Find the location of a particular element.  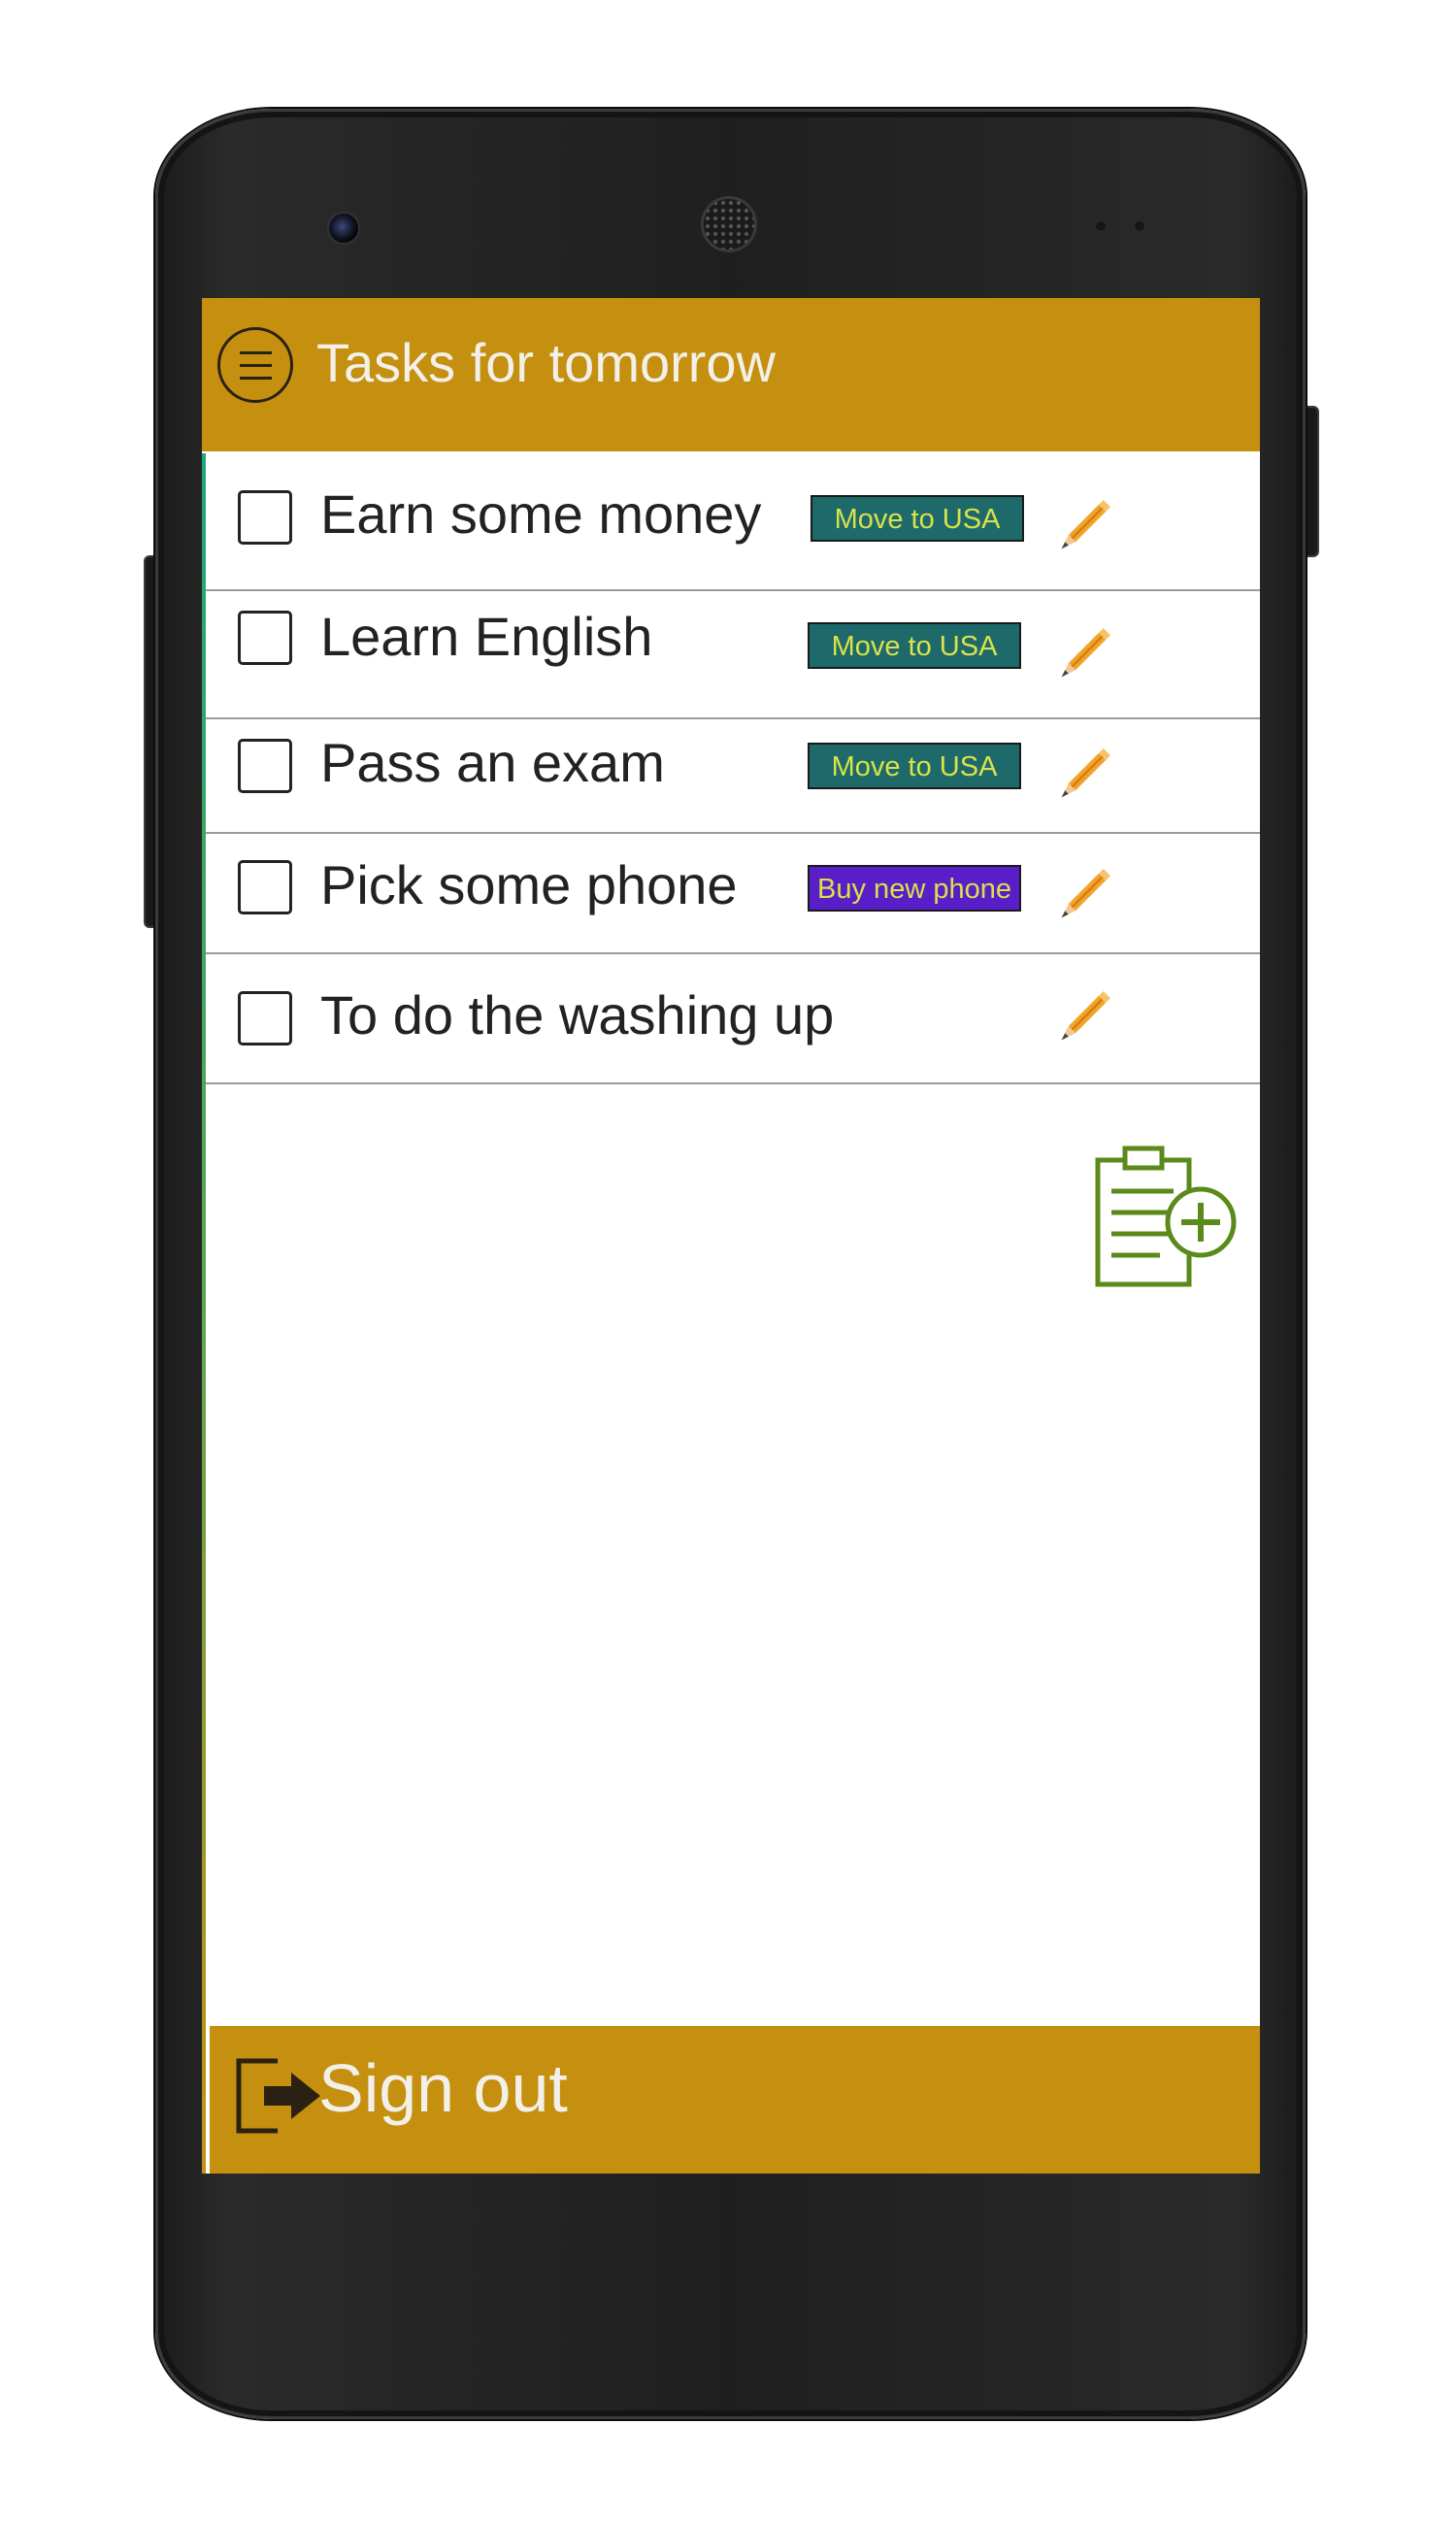

sign-out-label: Sign out is located at coordinates (443, 2088).